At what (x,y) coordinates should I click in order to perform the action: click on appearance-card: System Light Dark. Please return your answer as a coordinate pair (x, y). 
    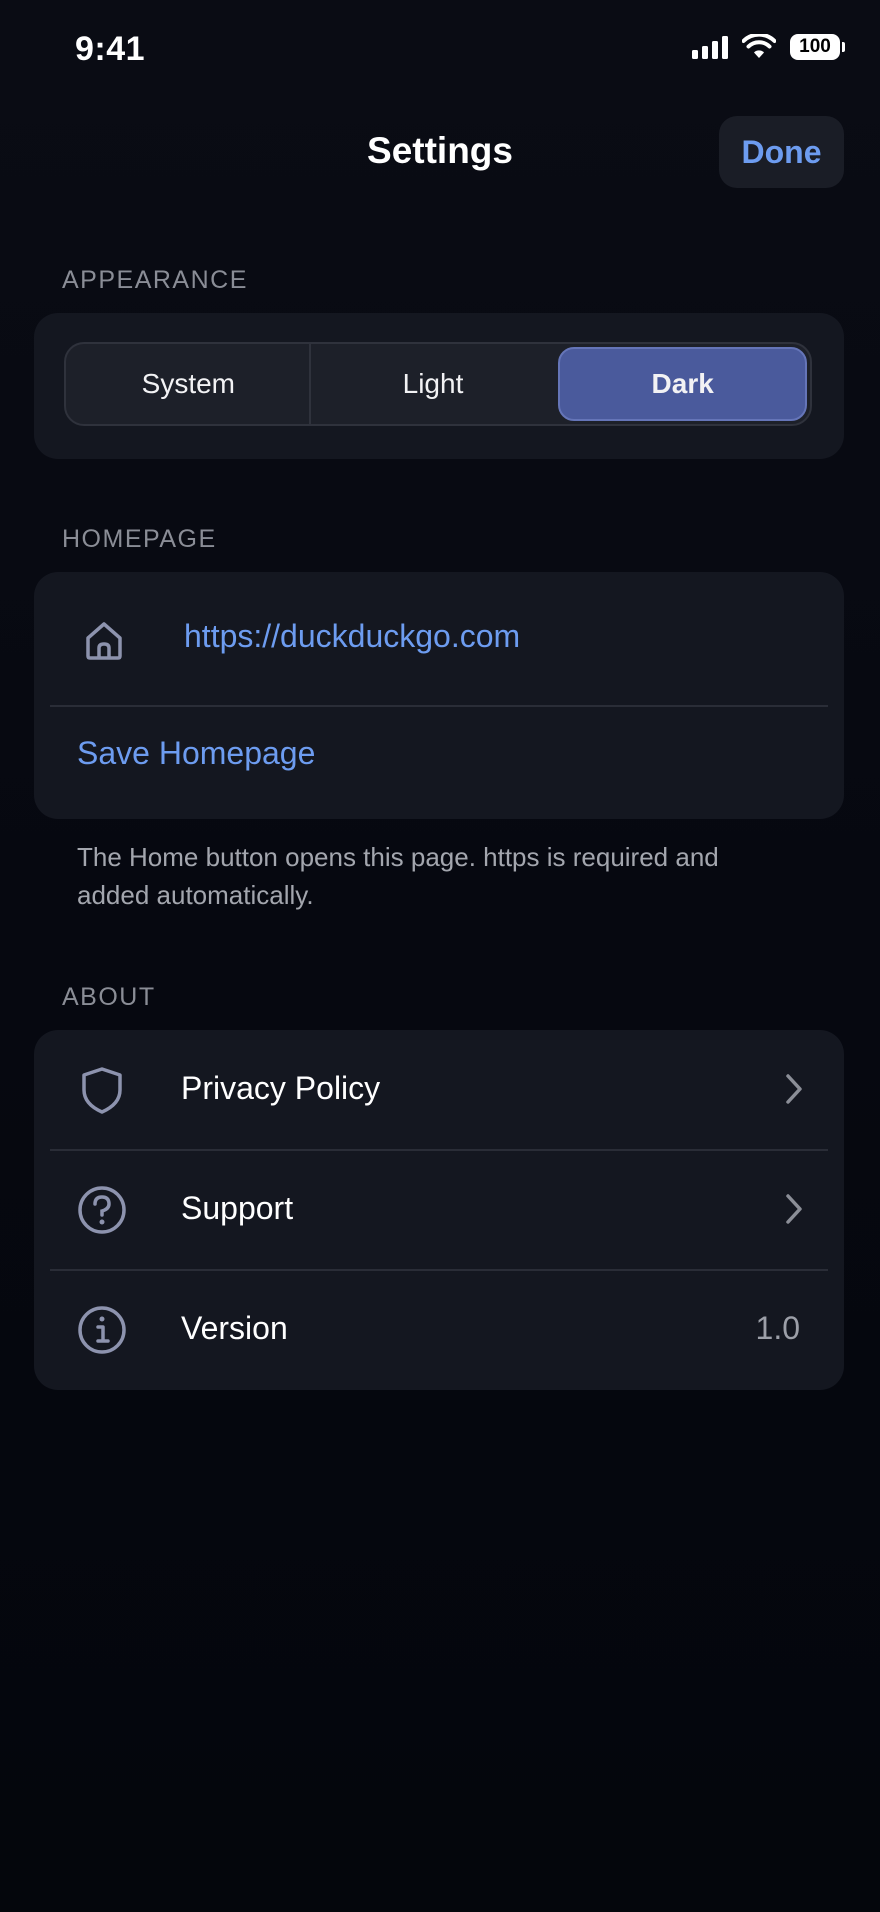
    Looking at the image, I should click on (439, 386).